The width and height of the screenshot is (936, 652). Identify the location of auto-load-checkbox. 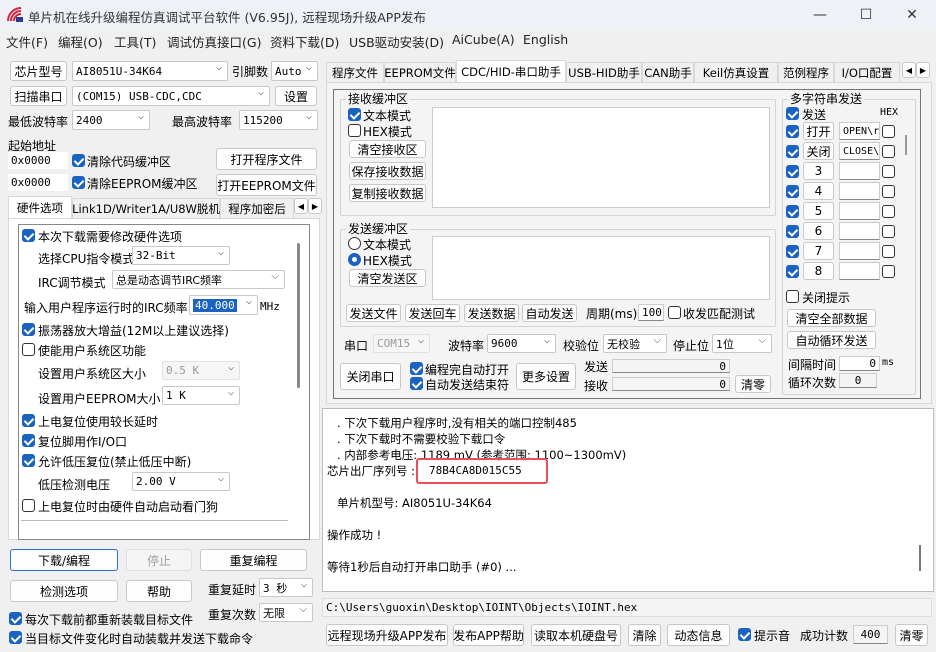
(15, 637).